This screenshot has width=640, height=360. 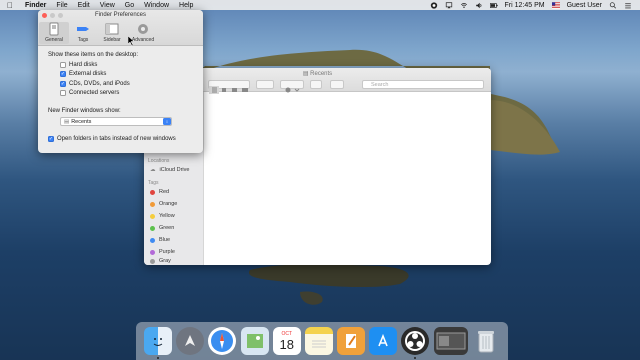 I want to click on sidebar-tag-red: Red, so click(x=173, y=192).